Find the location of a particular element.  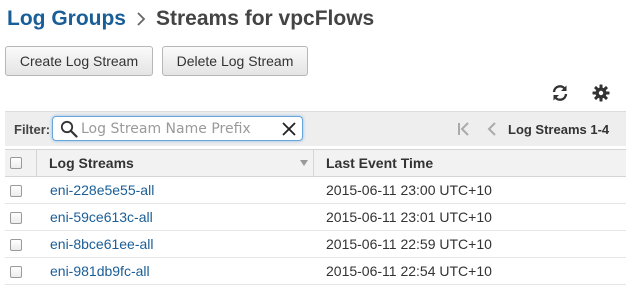

create-log-stream-button: Create Log Stream is located at coordinates (79, 61).